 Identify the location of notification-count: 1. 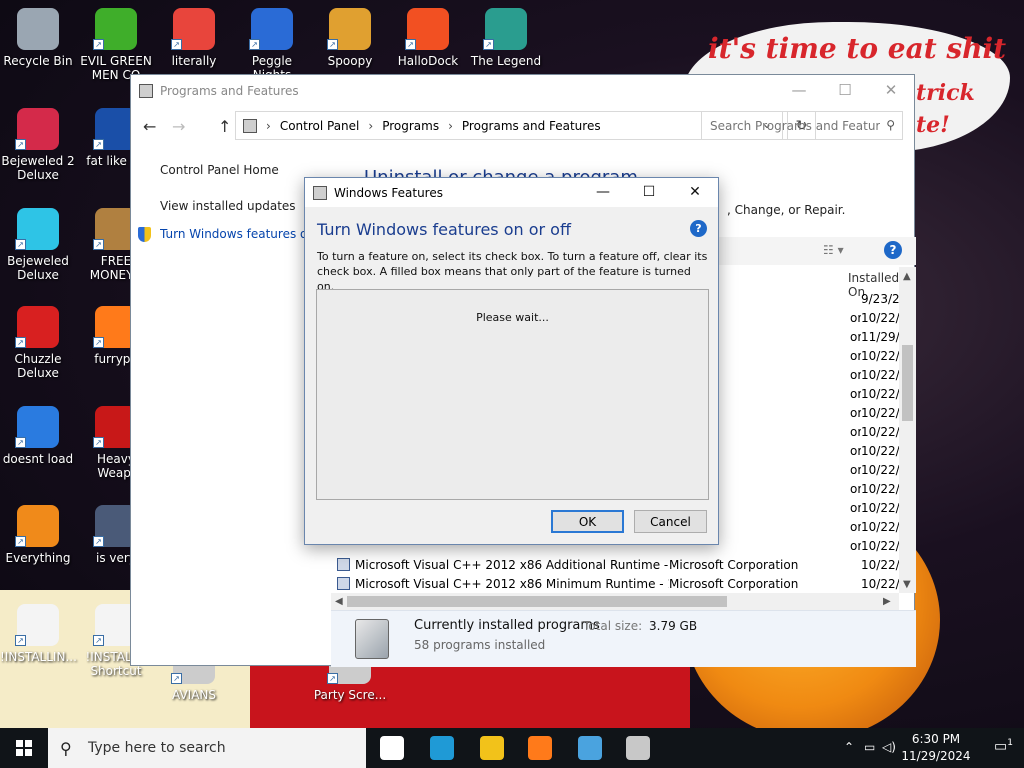
(1010, 743).